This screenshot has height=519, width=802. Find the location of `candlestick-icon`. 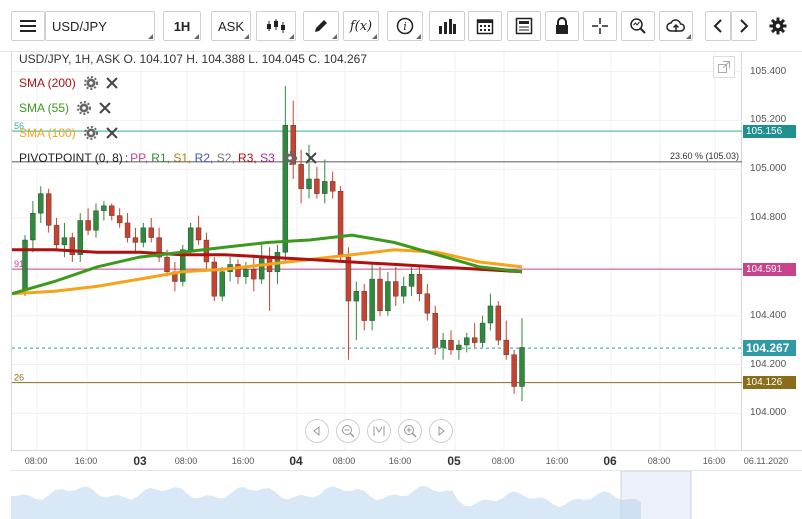

candlestick-icon is located at coordinates (276, 26).